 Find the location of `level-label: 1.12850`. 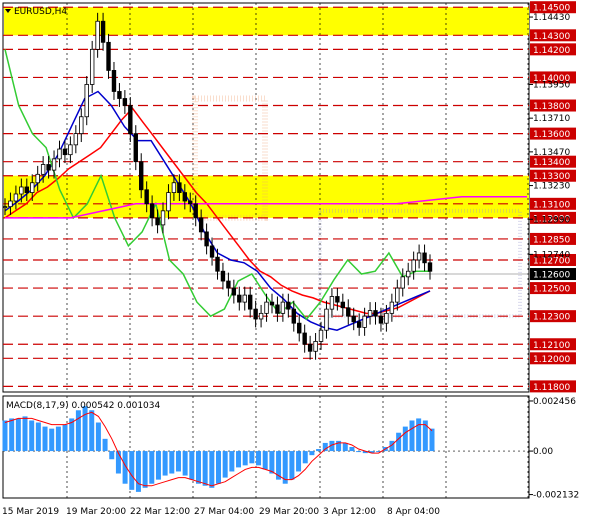

level-label: 1.12850 is located at coordinates (551, 240).